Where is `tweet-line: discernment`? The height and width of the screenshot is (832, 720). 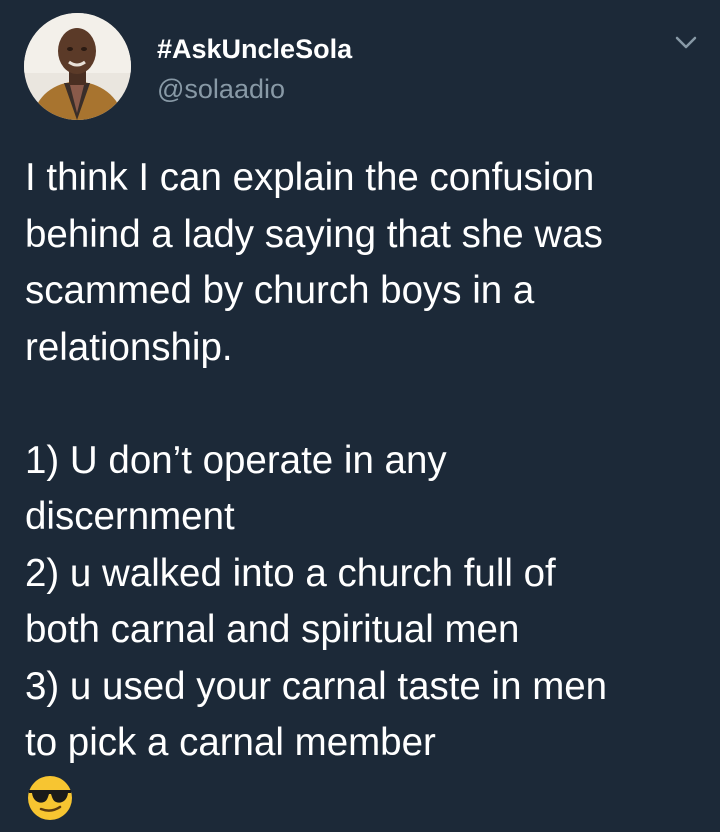 tweet-line: discernment is located at coordinates (130, 516).